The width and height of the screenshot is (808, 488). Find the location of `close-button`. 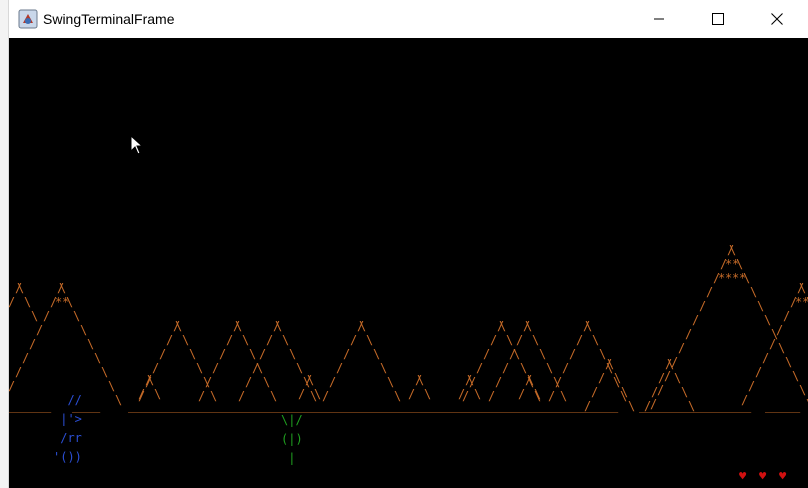

close-button is located at coordinates (777, 19).